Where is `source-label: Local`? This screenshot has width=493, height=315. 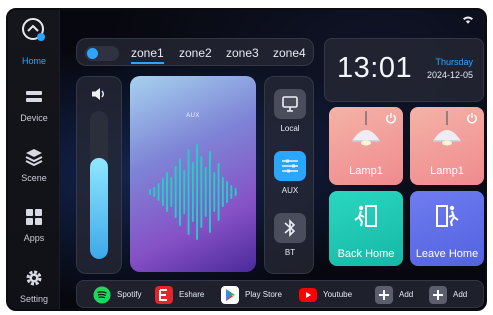
source-label: Local is located at coordinates (290, 128).